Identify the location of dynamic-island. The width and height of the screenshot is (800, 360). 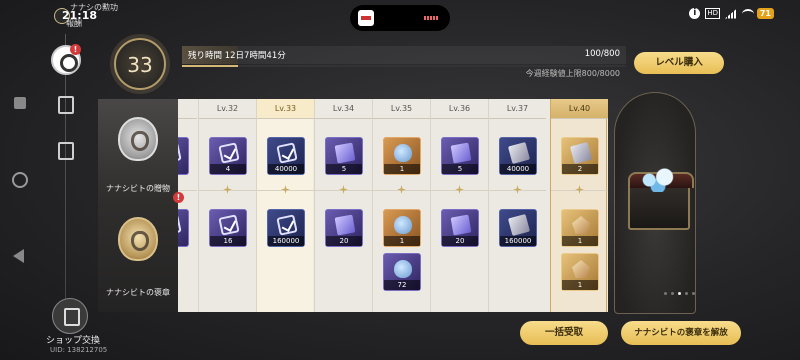
(400, 18).